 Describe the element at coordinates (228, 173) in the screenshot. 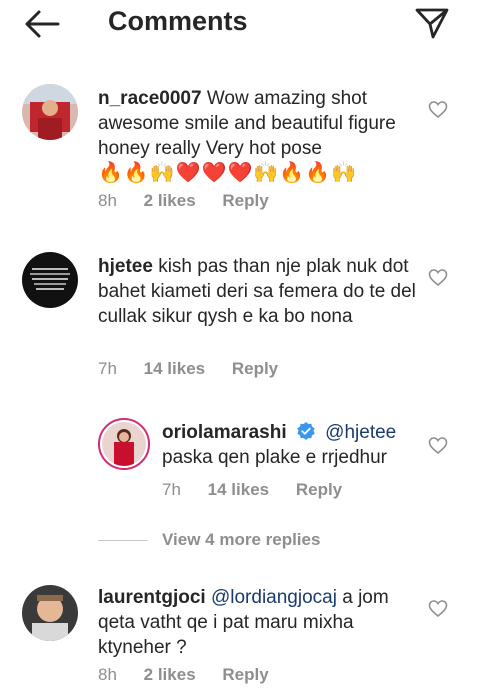

I see `comment-emojis: 🔥🔥🙌❤️❤️❤️🙌🔥🔥🙌` at that location.